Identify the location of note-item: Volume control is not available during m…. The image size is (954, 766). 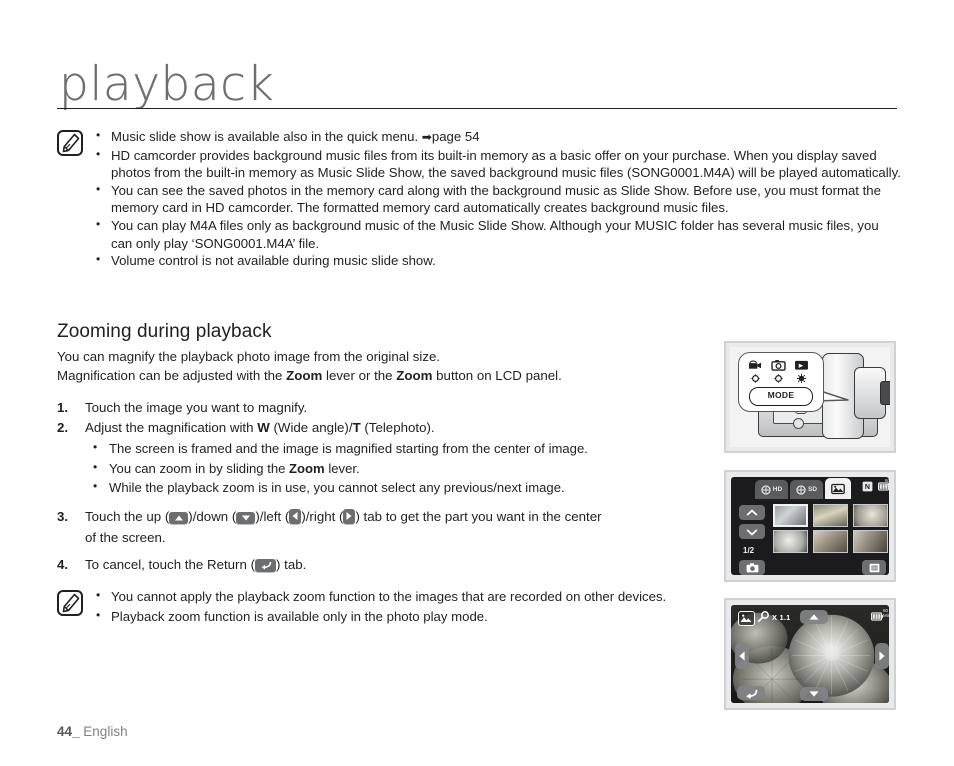
(495, 260).